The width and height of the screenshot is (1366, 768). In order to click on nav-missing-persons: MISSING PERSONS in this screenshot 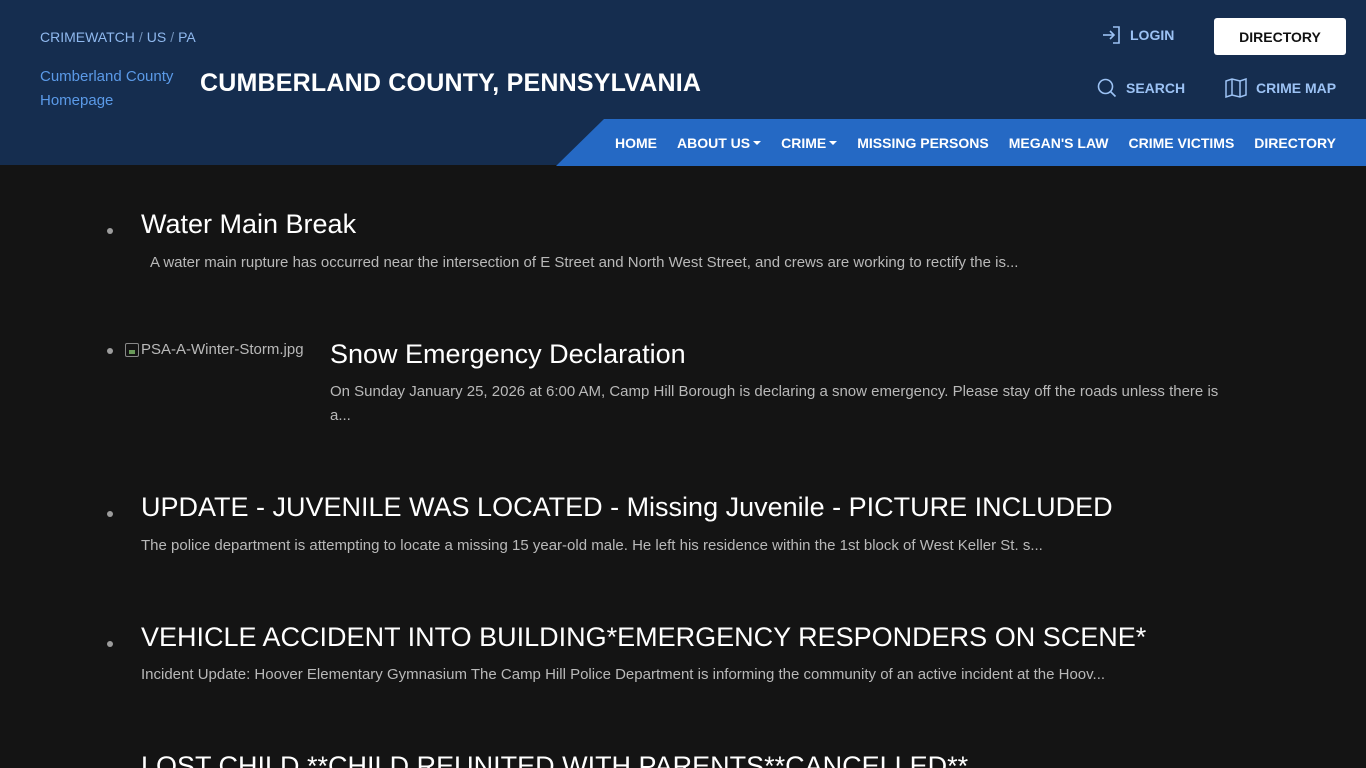, I will do `click(922, 143)`.